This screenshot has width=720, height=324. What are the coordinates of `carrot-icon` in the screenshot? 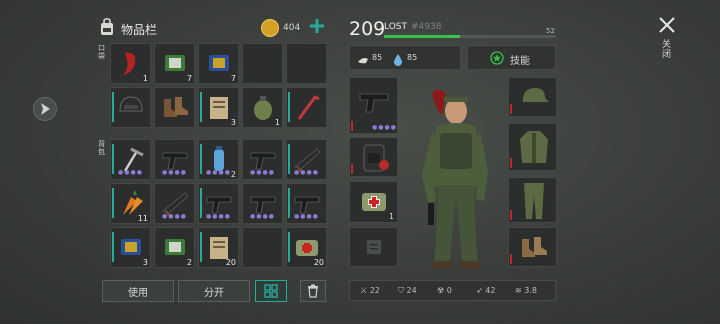 It's located at (131, 203).